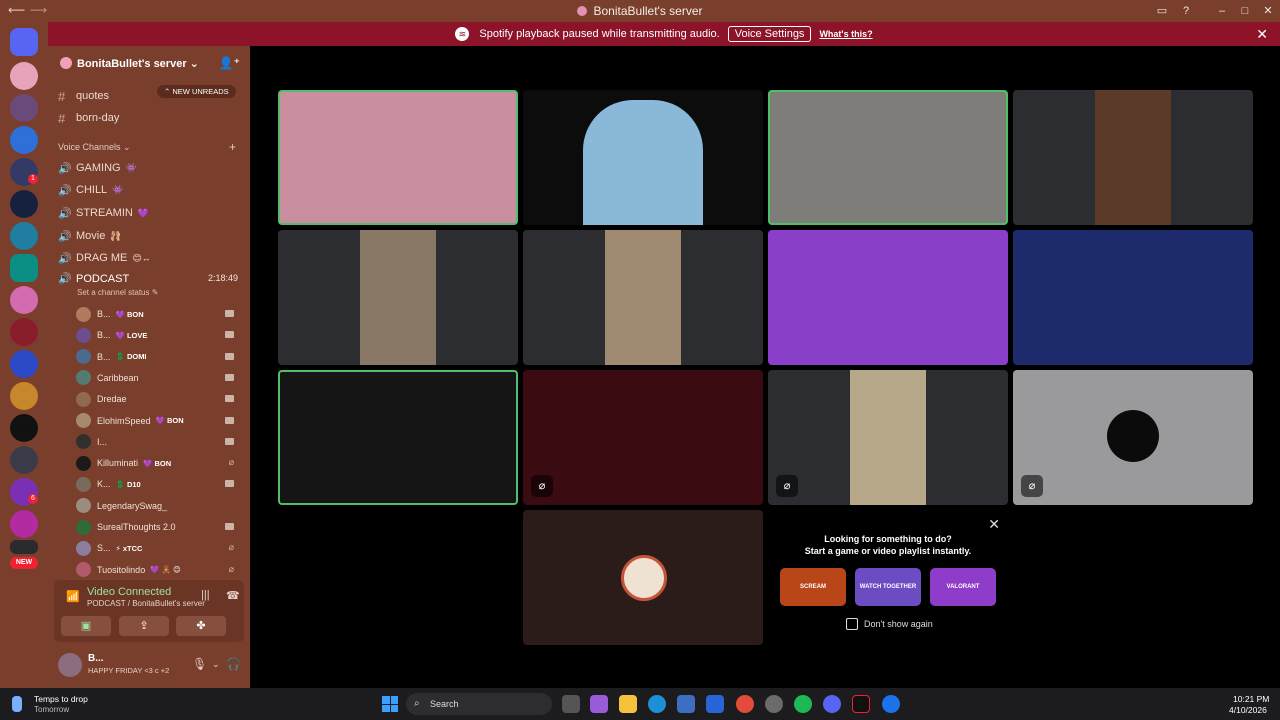 The width and height of the screenshot is (1280, 720). I want to click on voice-channels-header: Voice Channels ⌄ +, so click(151, 147).